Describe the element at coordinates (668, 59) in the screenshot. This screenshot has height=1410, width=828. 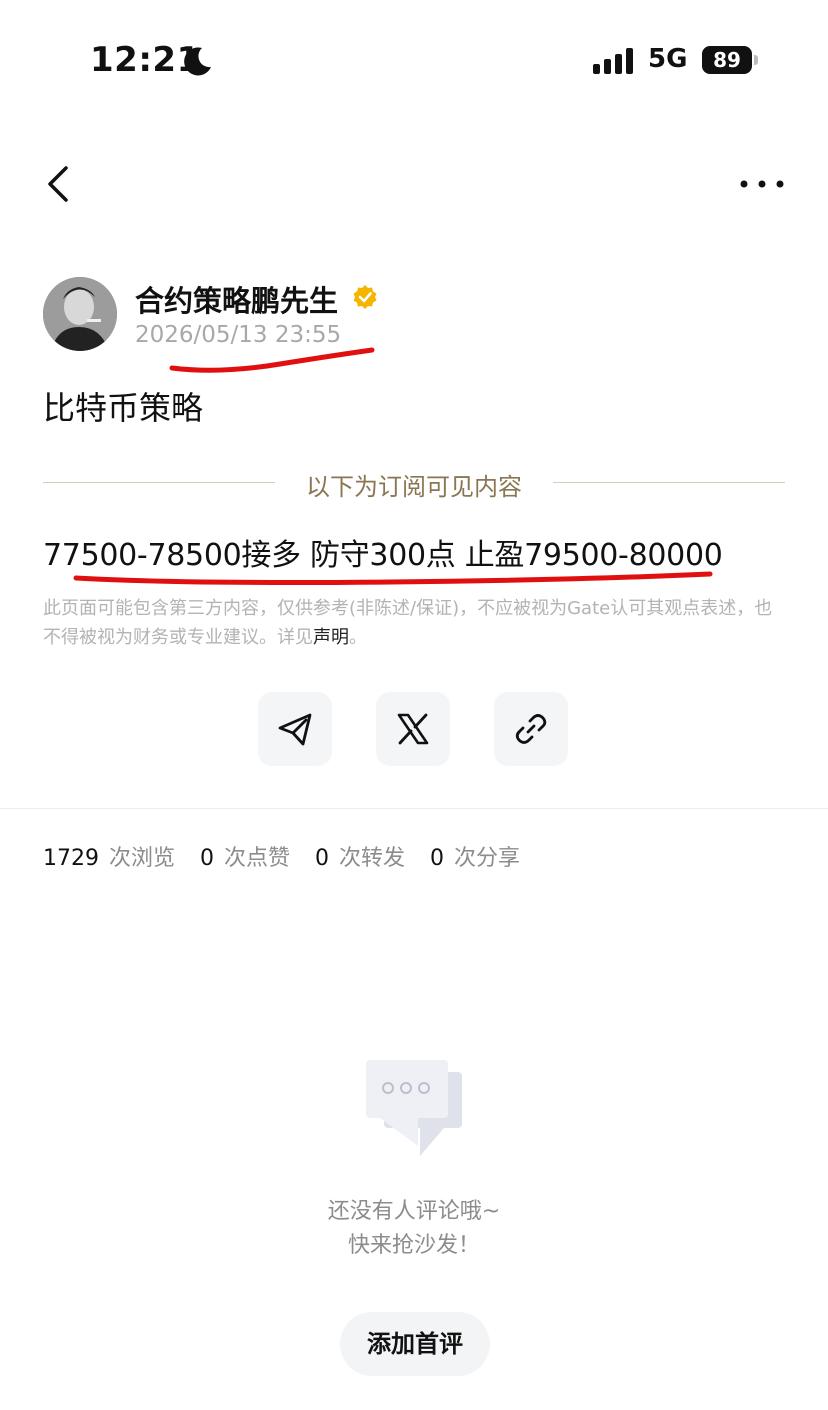
I see `network-label: 5G` at that location.